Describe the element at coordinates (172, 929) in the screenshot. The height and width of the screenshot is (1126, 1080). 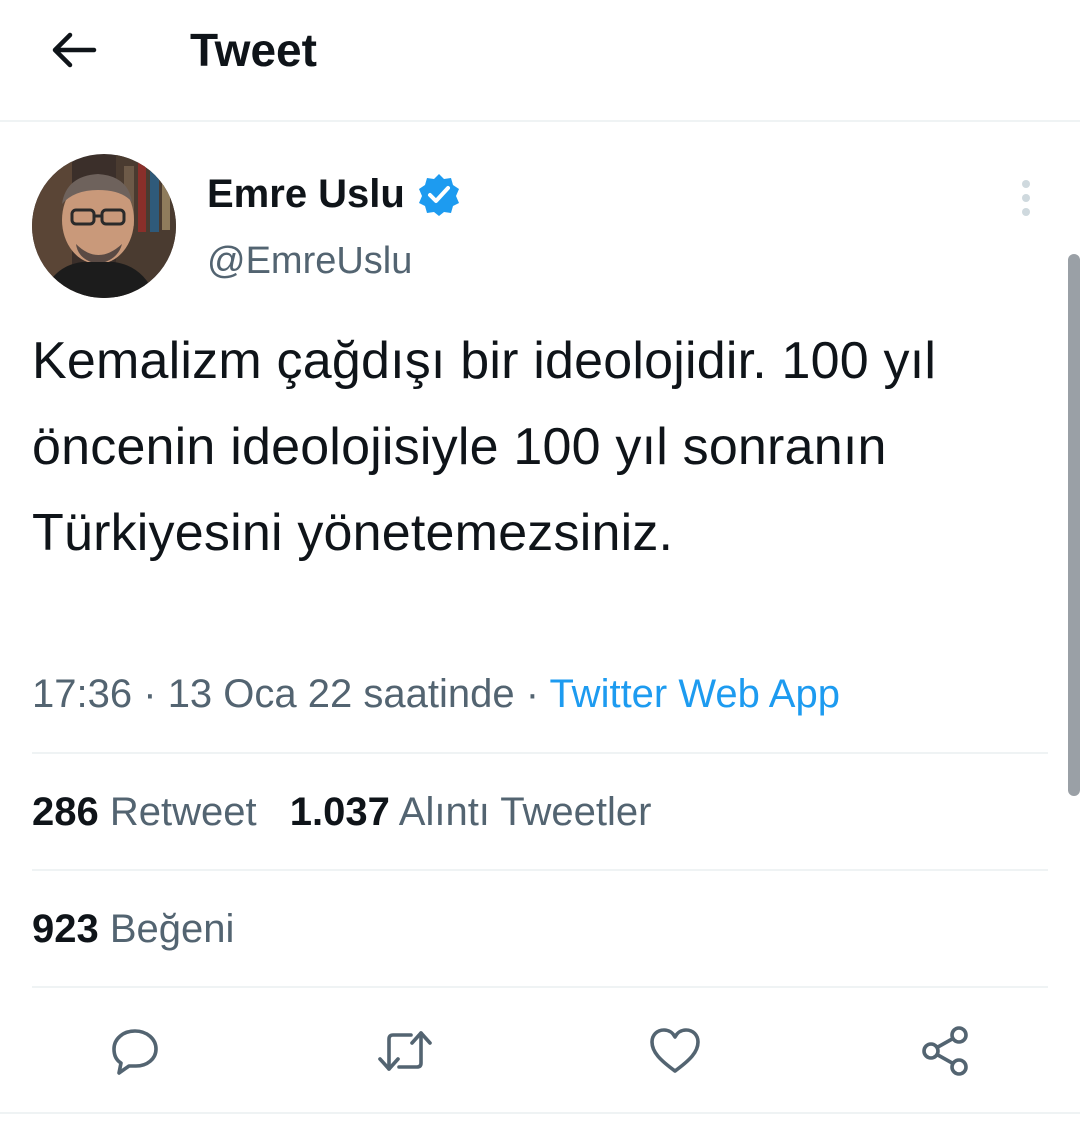
I see `likes-label: Beğeni` at that location.